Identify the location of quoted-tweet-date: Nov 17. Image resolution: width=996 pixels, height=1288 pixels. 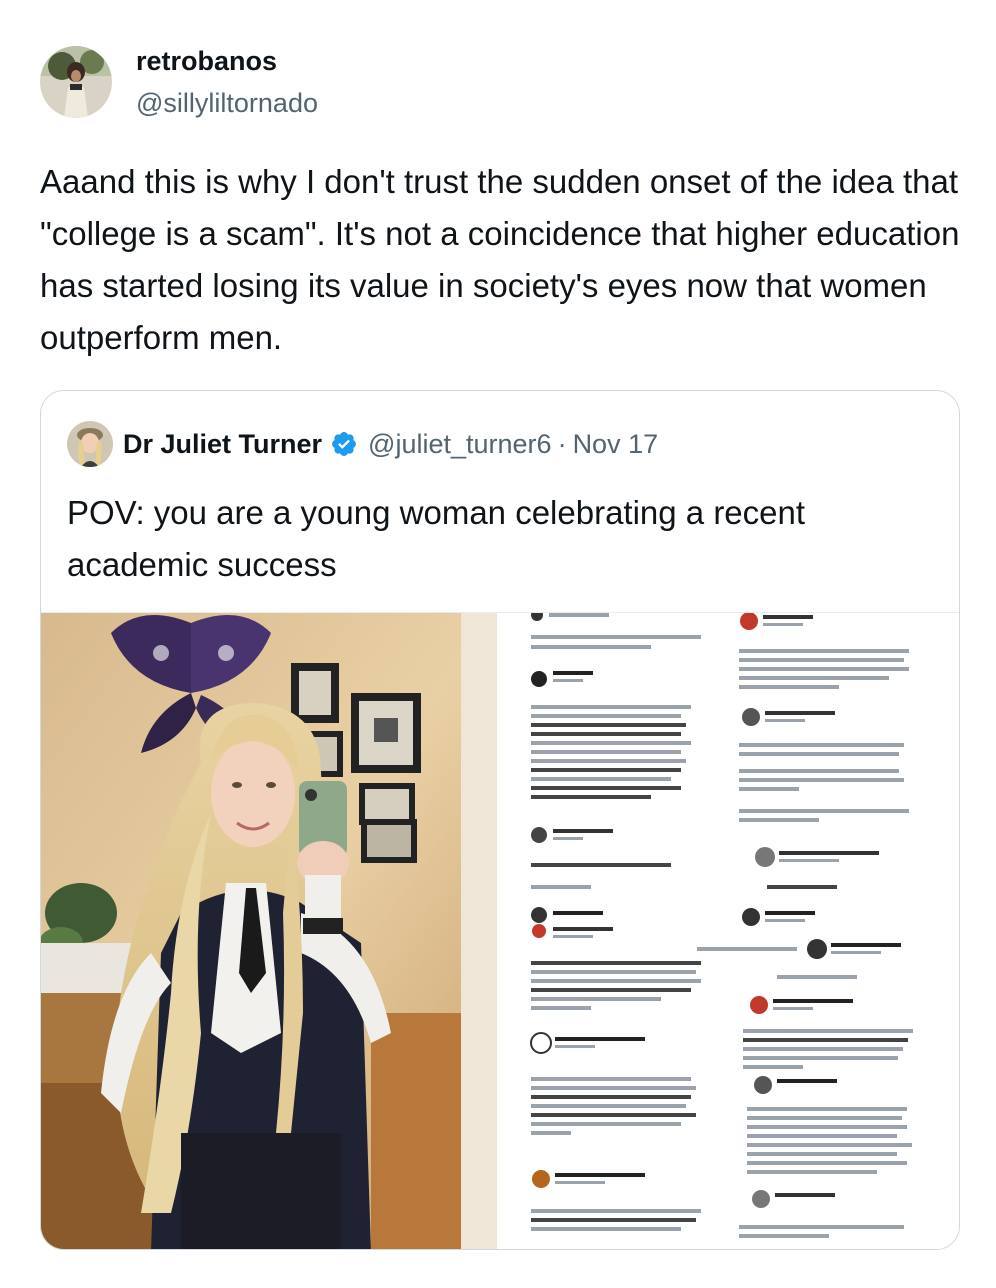
(616, 444).